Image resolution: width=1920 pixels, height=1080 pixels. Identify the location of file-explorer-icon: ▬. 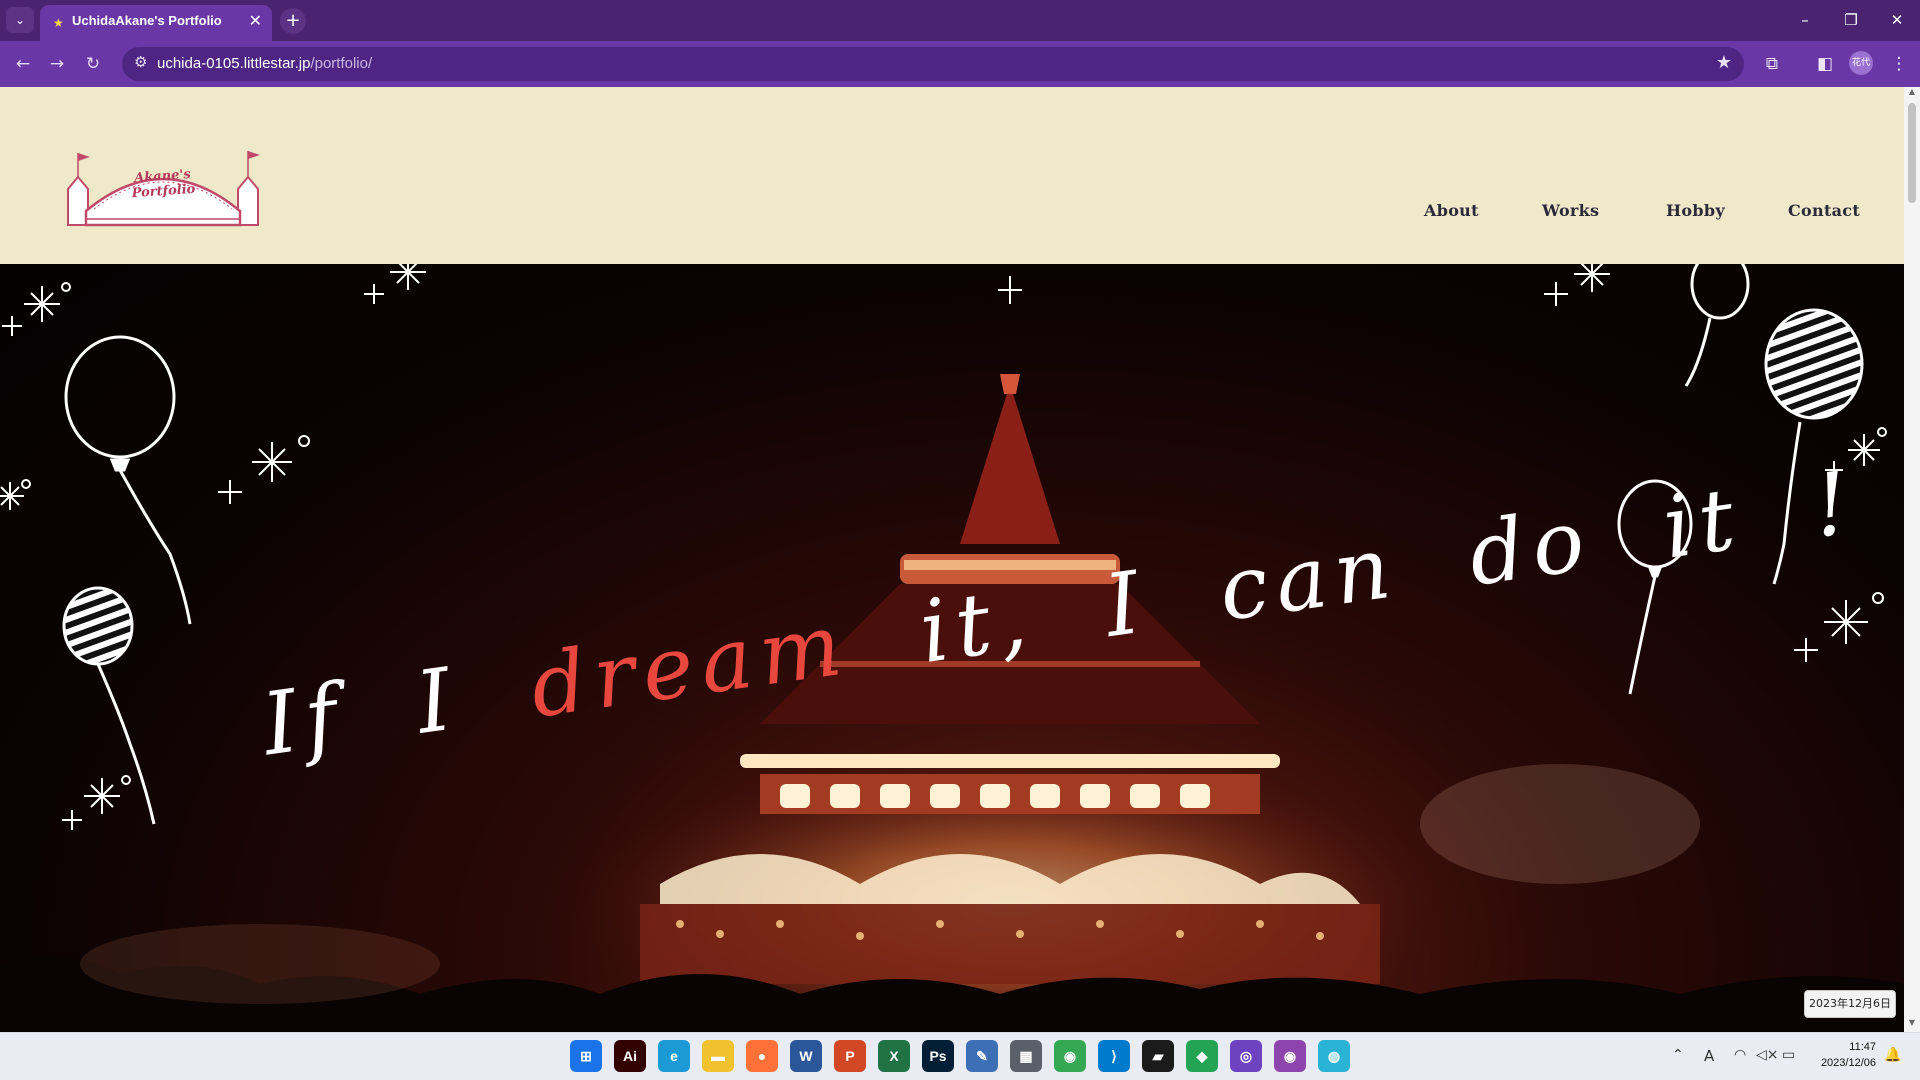
(718, 1056).